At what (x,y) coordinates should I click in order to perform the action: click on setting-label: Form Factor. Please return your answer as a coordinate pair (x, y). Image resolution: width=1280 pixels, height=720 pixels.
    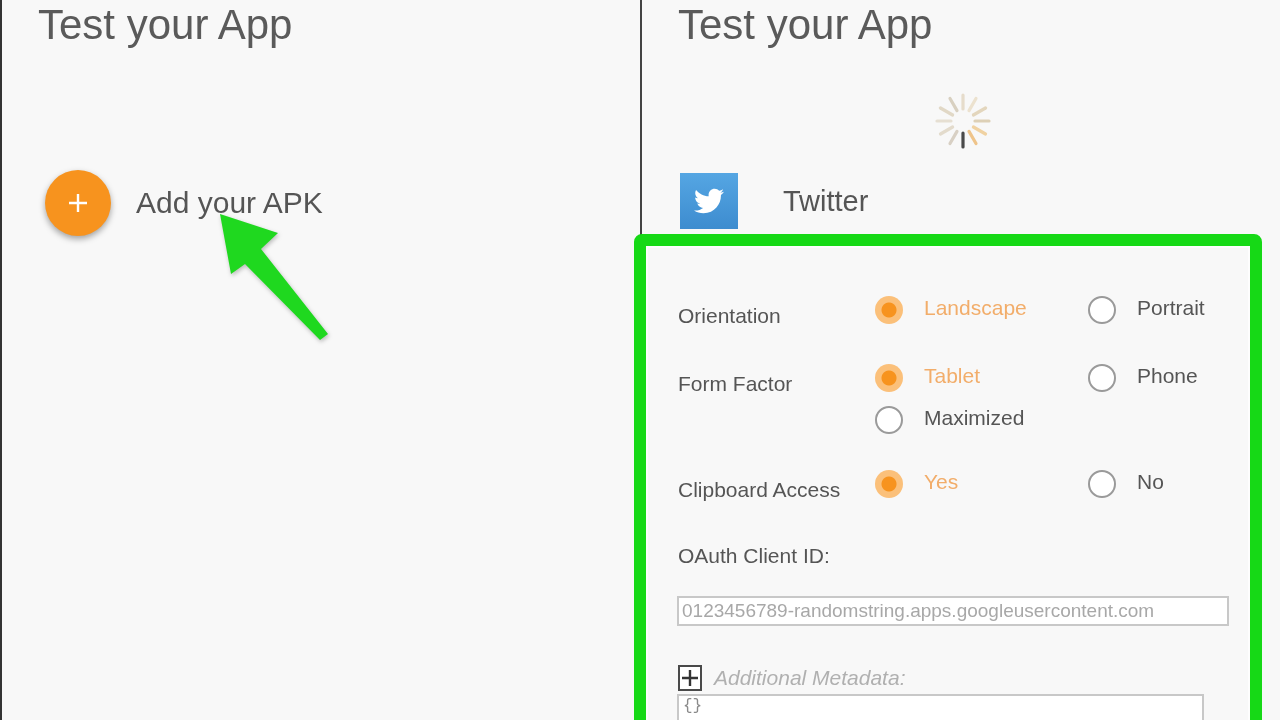
    Looking at the image, I should click on (736, 384).